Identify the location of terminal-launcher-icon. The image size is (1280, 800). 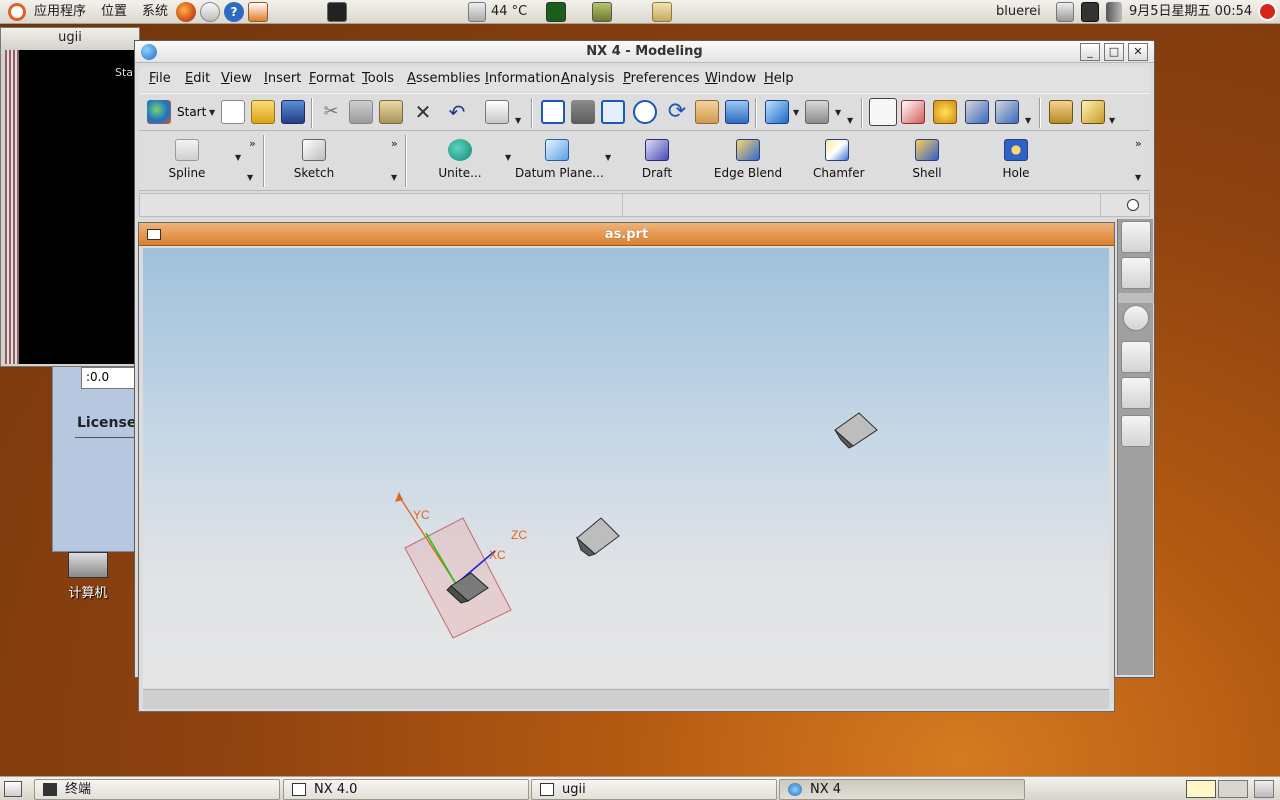
(337, 12).